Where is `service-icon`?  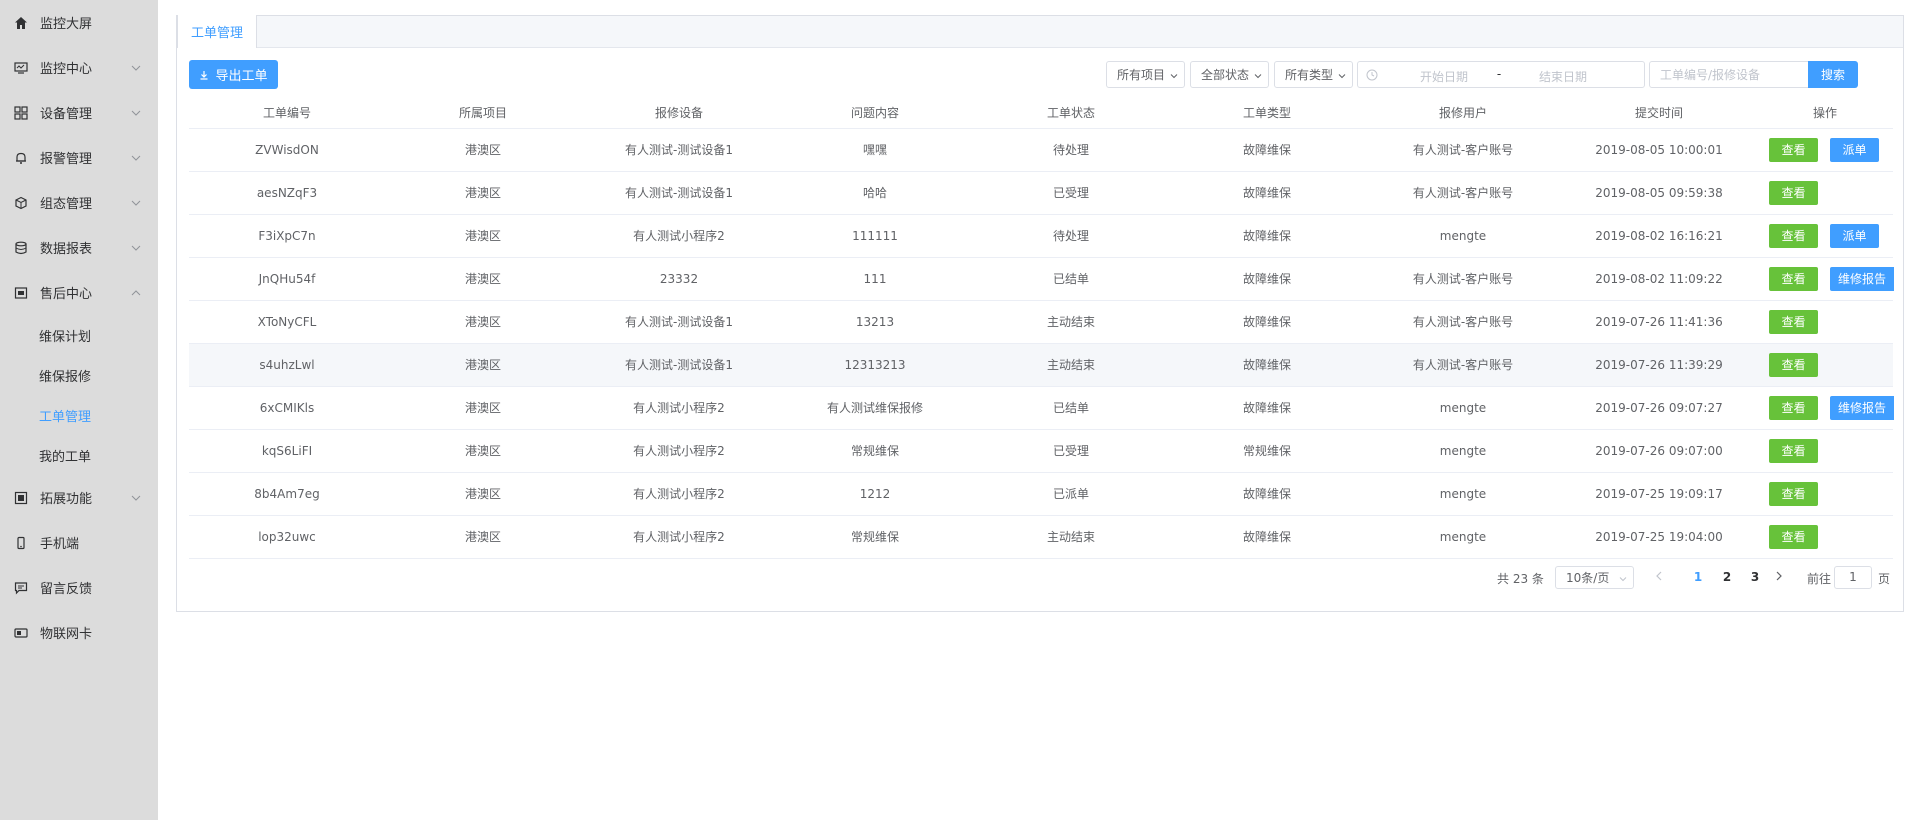 service-icon is located at coordinates (21, 293).